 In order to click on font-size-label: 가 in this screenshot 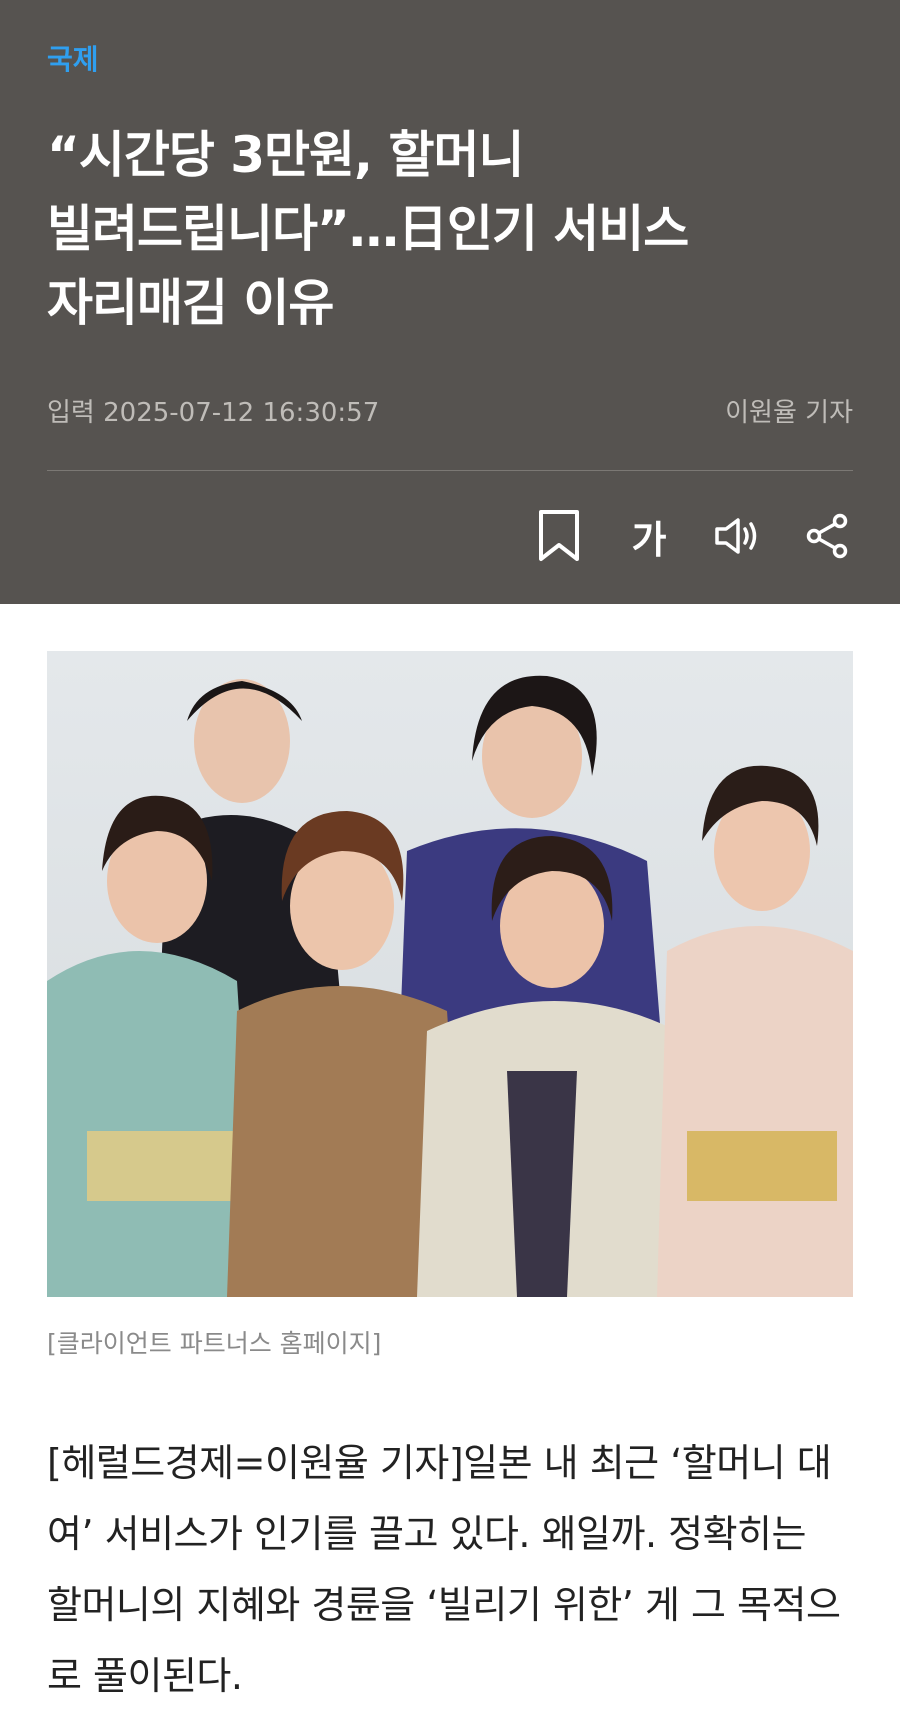, I will do `click(649, 539)`.